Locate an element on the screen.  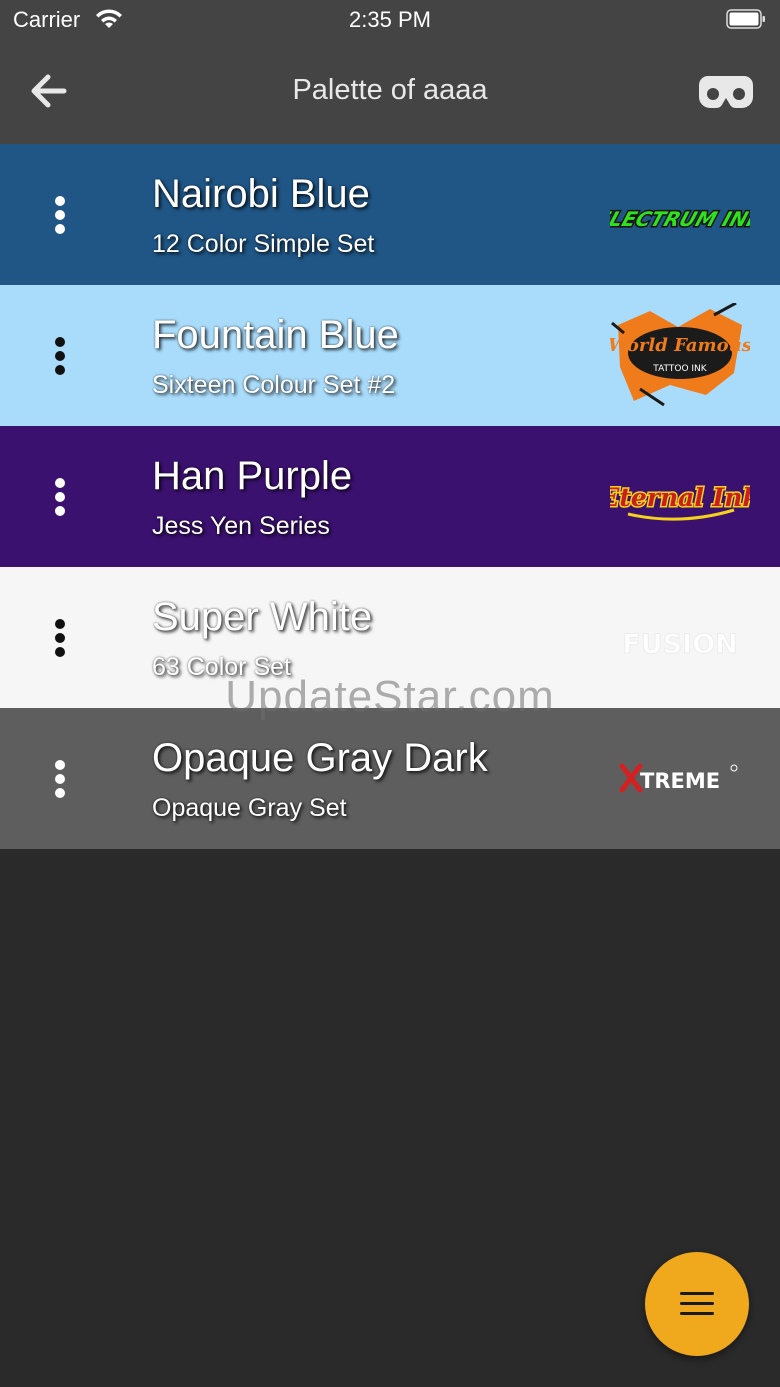
palette-set: 12 Color Simple Set is located at coordinates (263, 244).